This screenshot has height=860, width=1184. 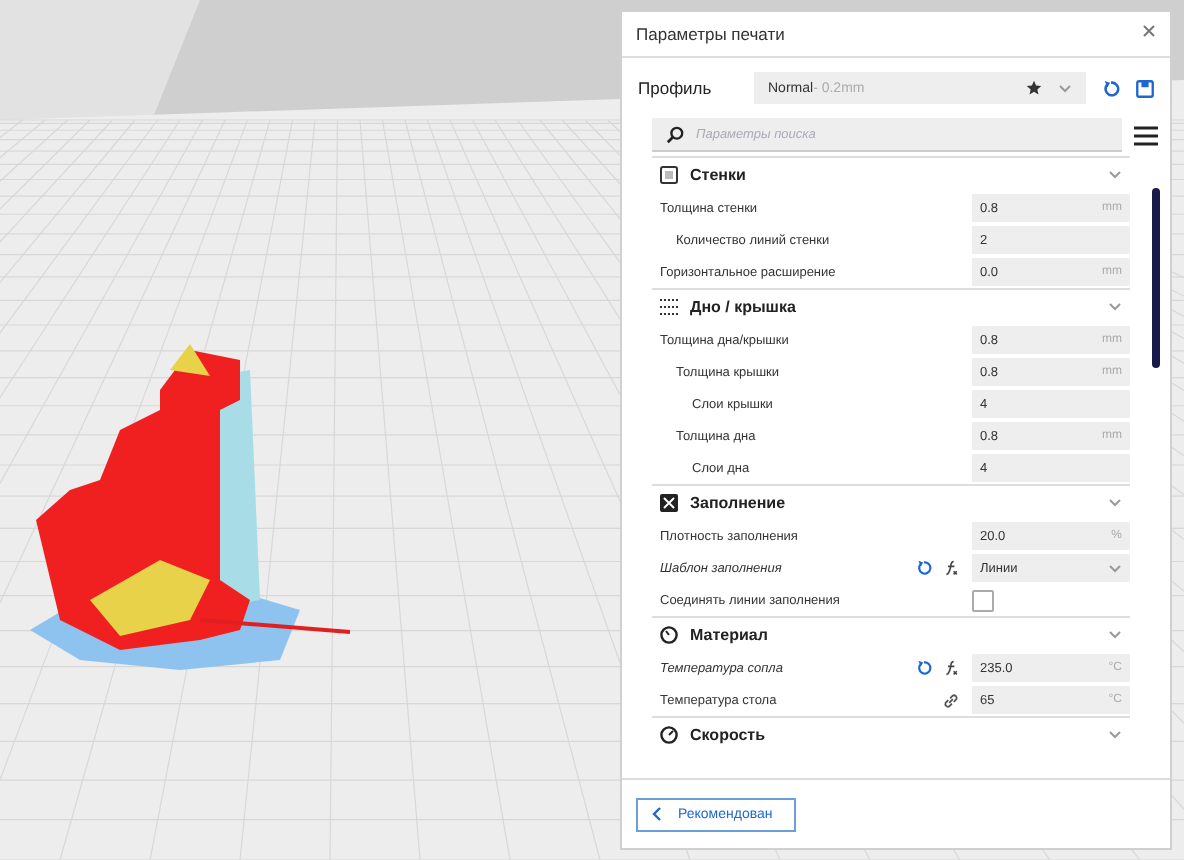 I want to click on panel-title: Параметры печати, so click(x=710, y=34).